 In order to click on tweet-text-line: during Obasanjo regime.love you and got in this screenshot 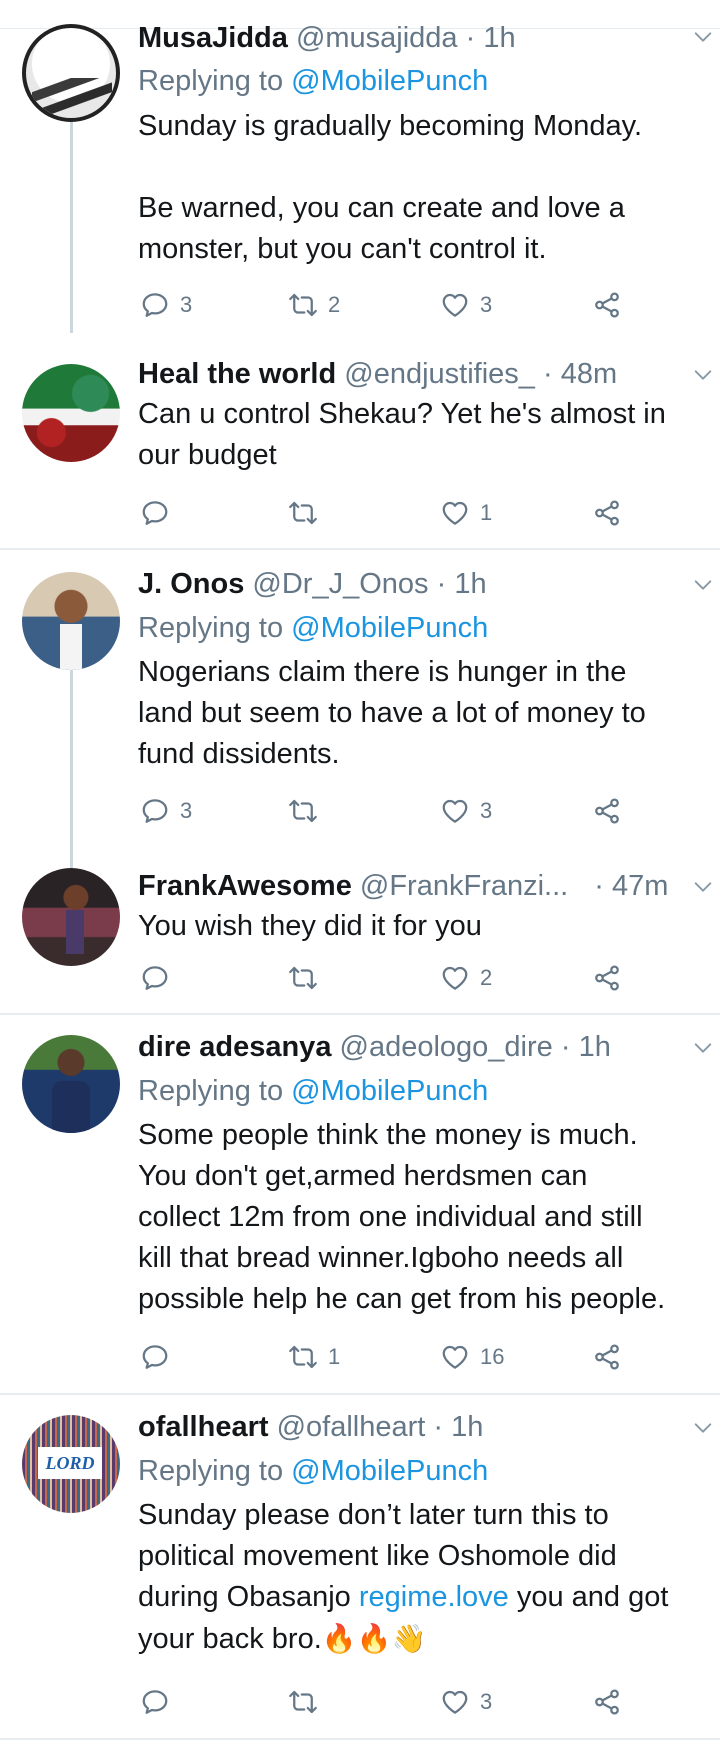, I will do `click(425, 1597)`.